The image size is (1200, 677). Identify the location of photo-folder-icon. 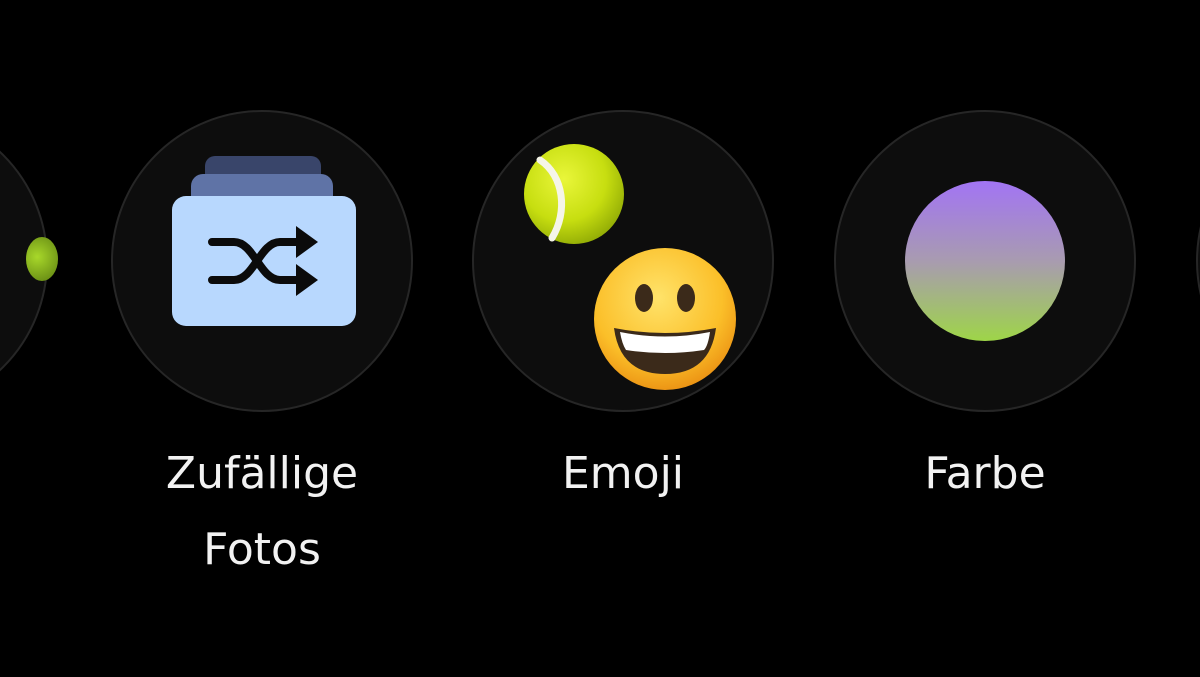
(264, 261).